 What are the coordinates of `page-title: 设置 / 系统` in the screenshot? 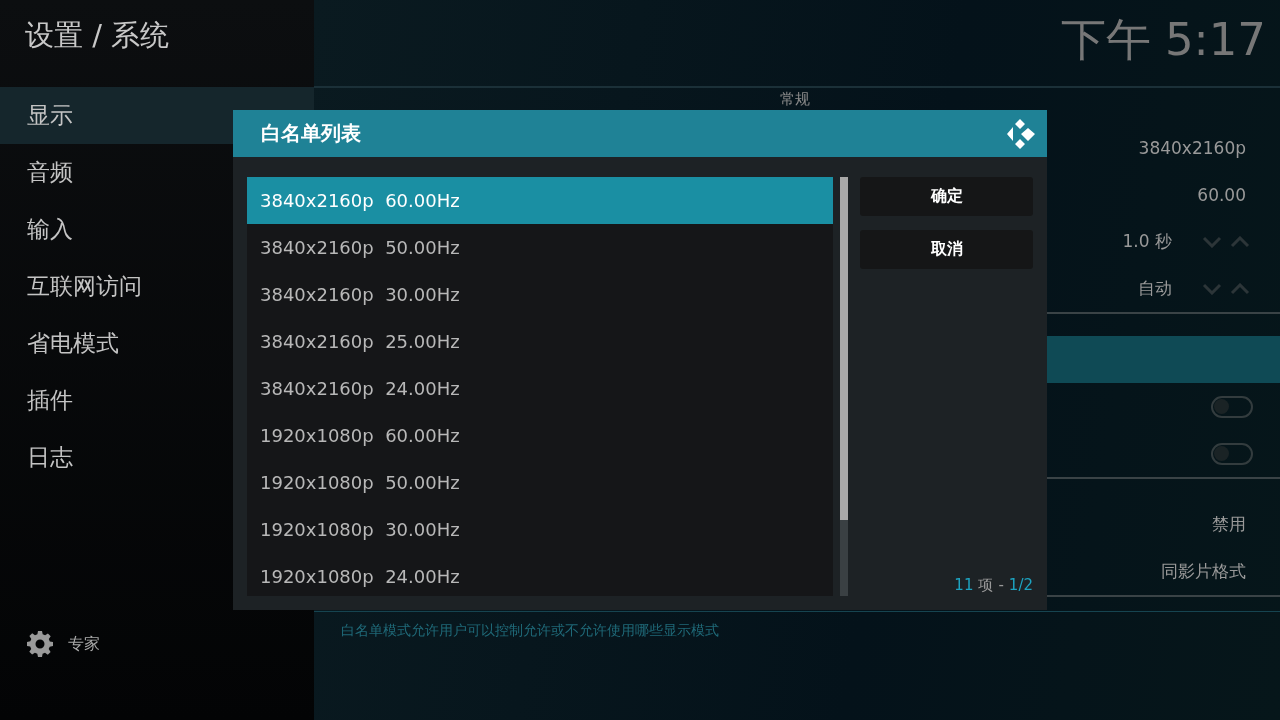 It's located at (97, 35).